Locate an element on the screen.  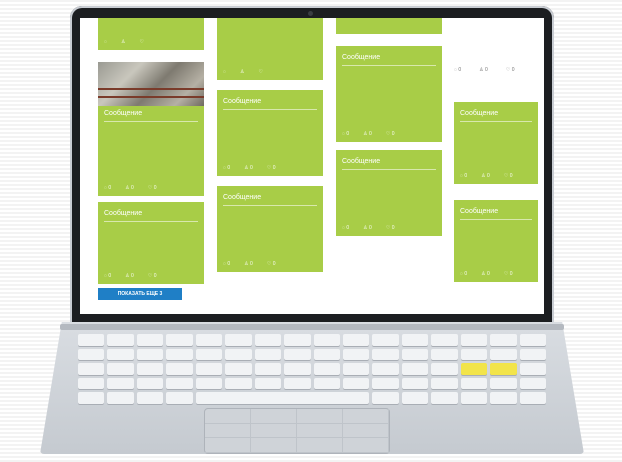
key-highlighted is located at coordinates (503, 369).